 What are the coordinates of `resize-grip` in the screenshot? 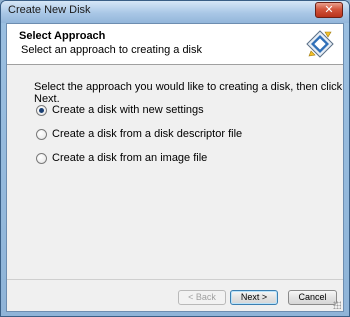 It's located at (337, 305).